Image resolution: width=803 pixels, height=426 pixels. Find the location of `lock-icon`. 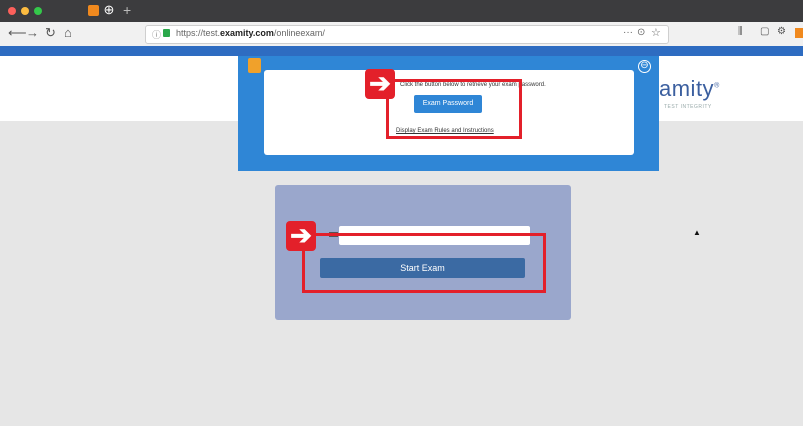

lock-icon is located at coordinates (166, 33).